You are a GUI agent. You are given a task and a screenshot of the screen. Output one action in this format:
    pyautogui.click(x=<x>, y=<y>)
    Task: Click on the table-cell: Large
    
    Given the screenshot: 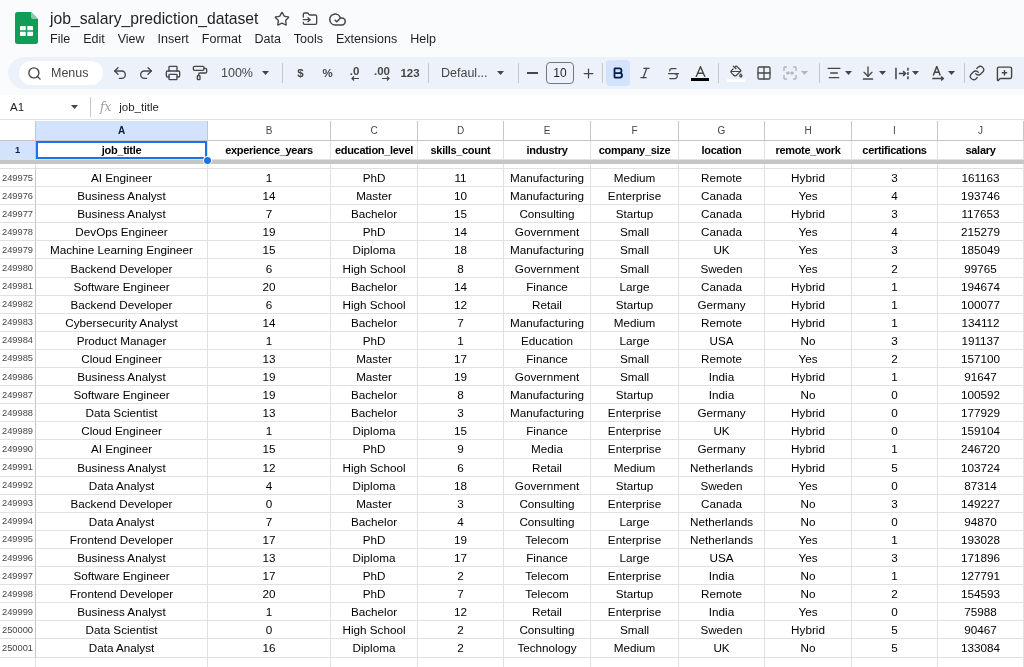 What is the action you would take?
    pyautogui.click(x=635, y=340)
    